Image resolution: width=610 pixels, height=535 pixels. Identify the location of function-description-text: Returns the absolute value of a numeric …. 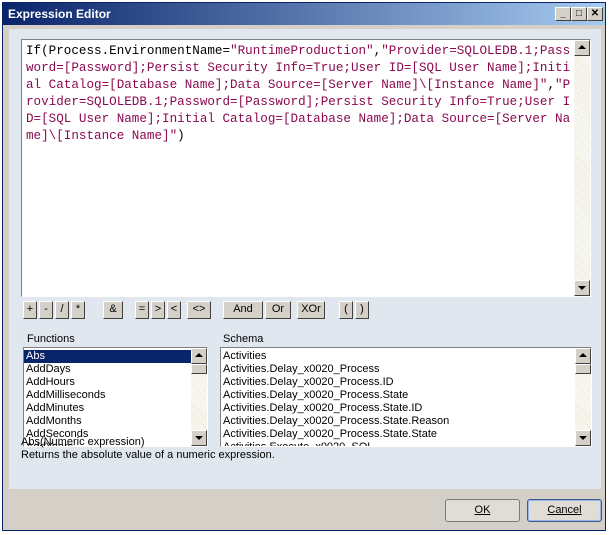
(148, 455).